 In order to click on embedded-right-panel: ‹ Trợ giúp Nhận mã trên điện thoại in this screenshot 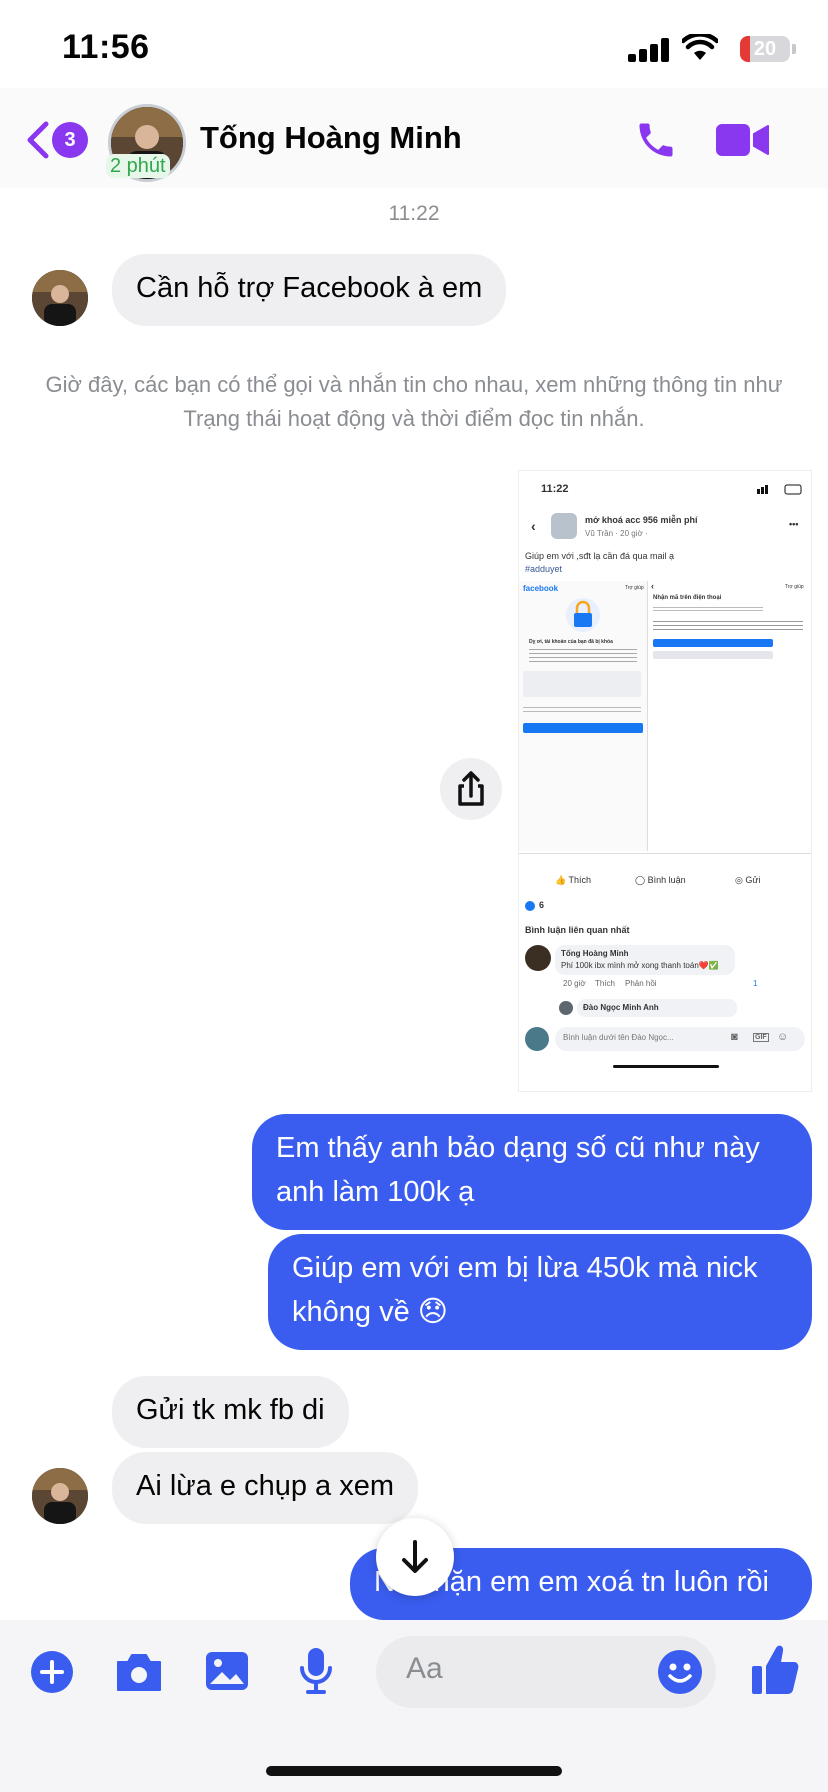, I will do `click(730, 716)`.